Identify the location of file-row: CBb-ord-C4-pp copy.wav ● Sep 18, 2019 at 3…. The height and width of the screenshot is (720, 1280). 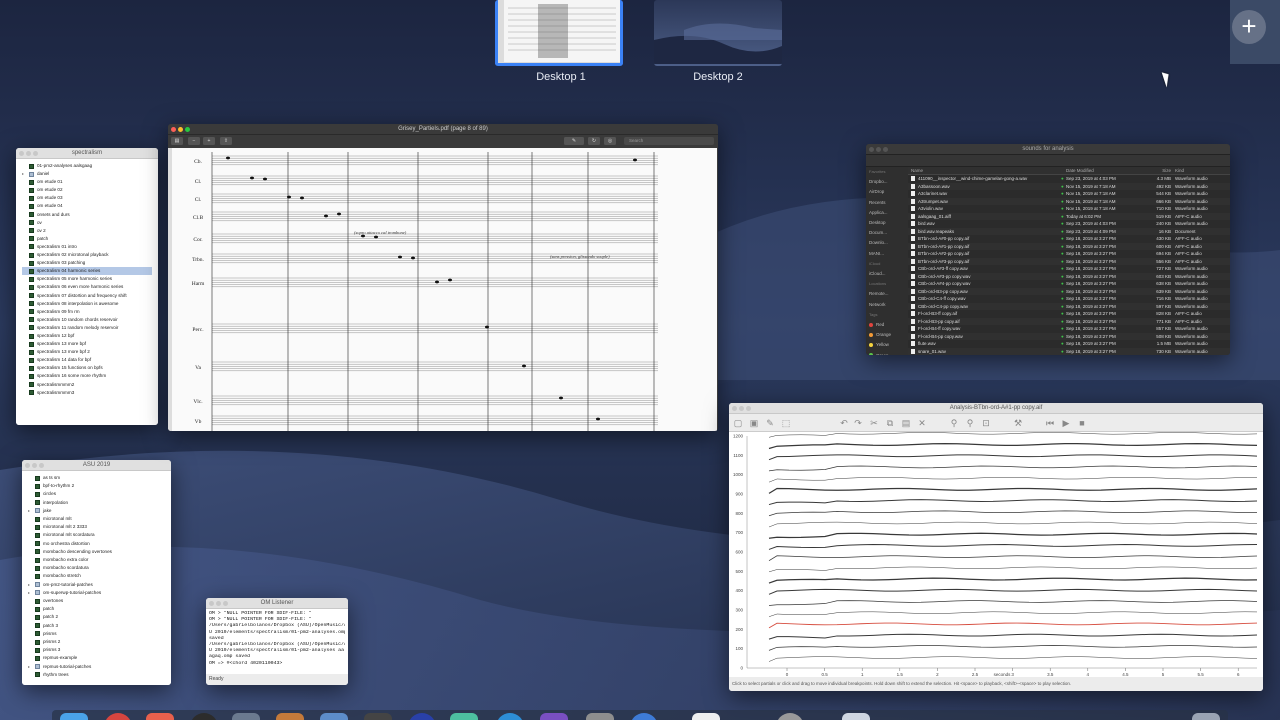
(1069, 306).